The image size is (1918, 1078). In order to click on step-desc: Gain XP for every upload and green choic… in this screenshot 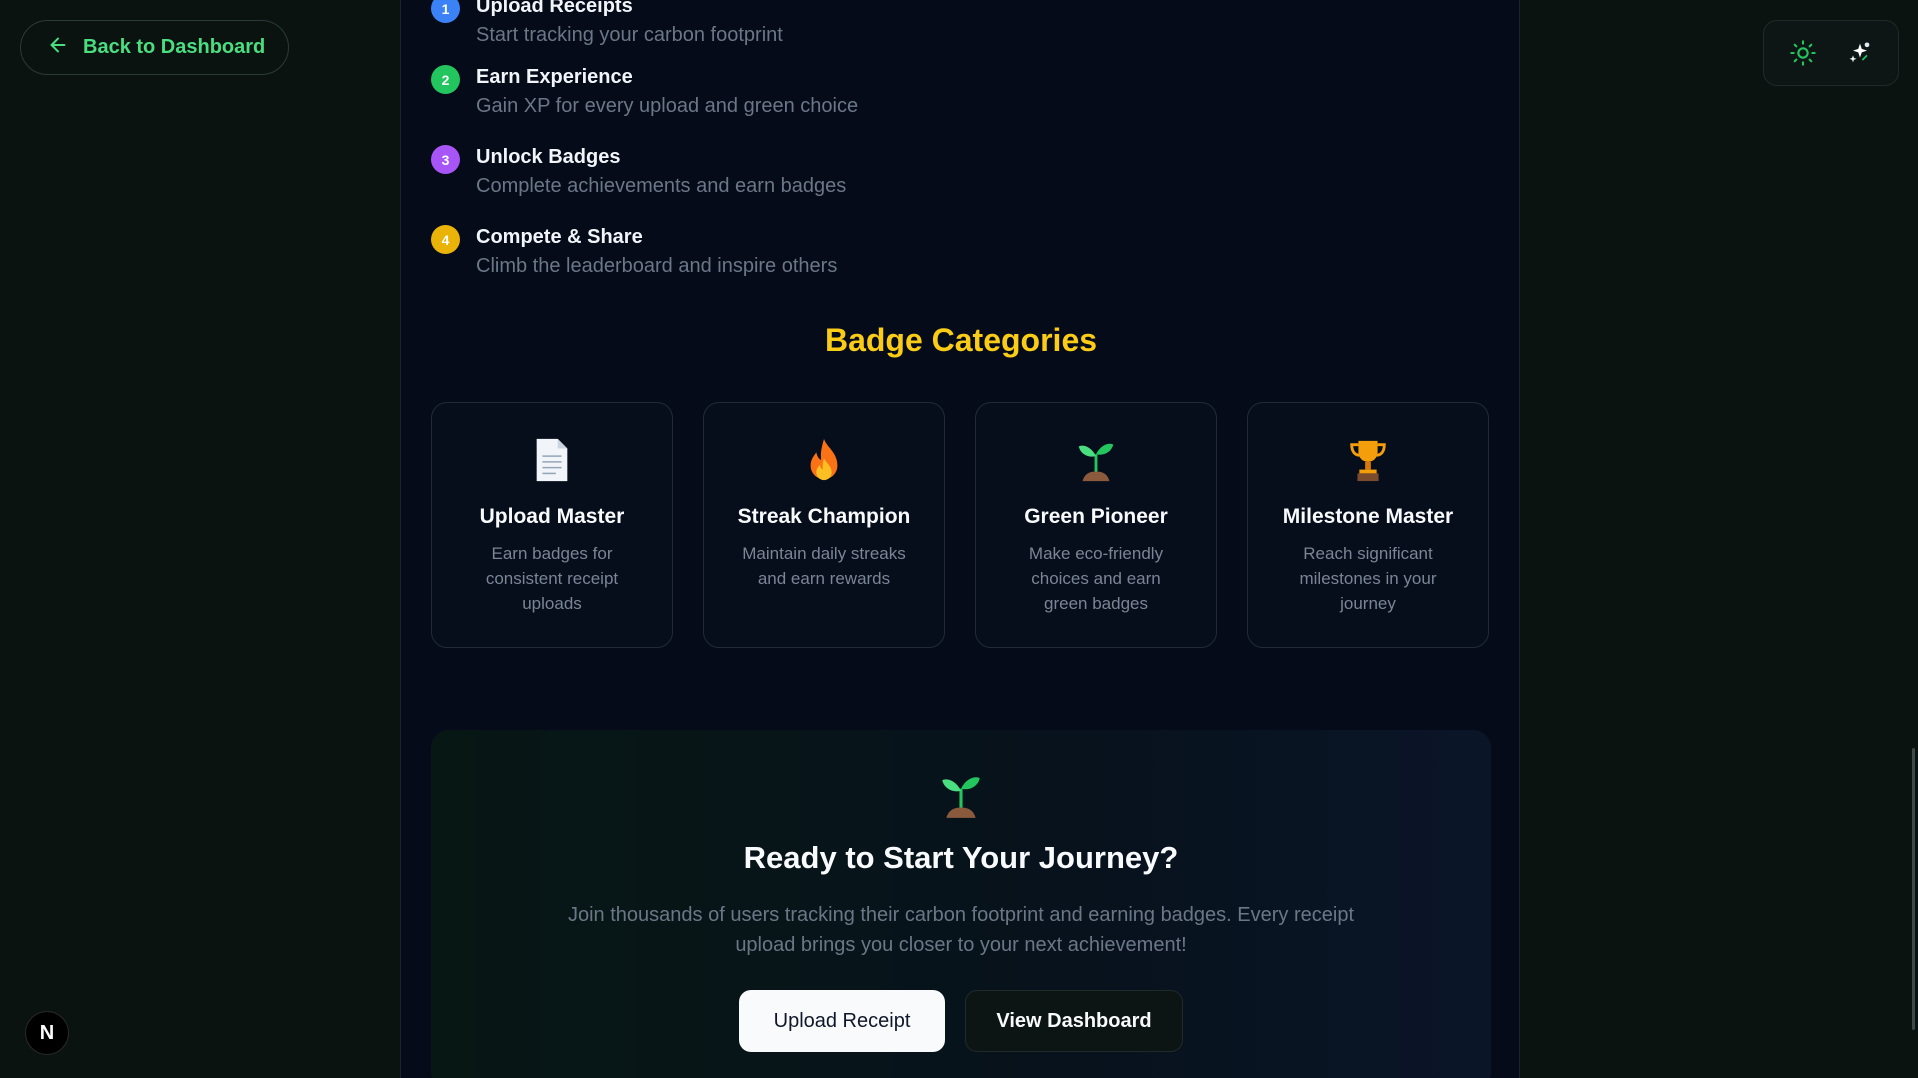, I will do `click(667, 106)`.